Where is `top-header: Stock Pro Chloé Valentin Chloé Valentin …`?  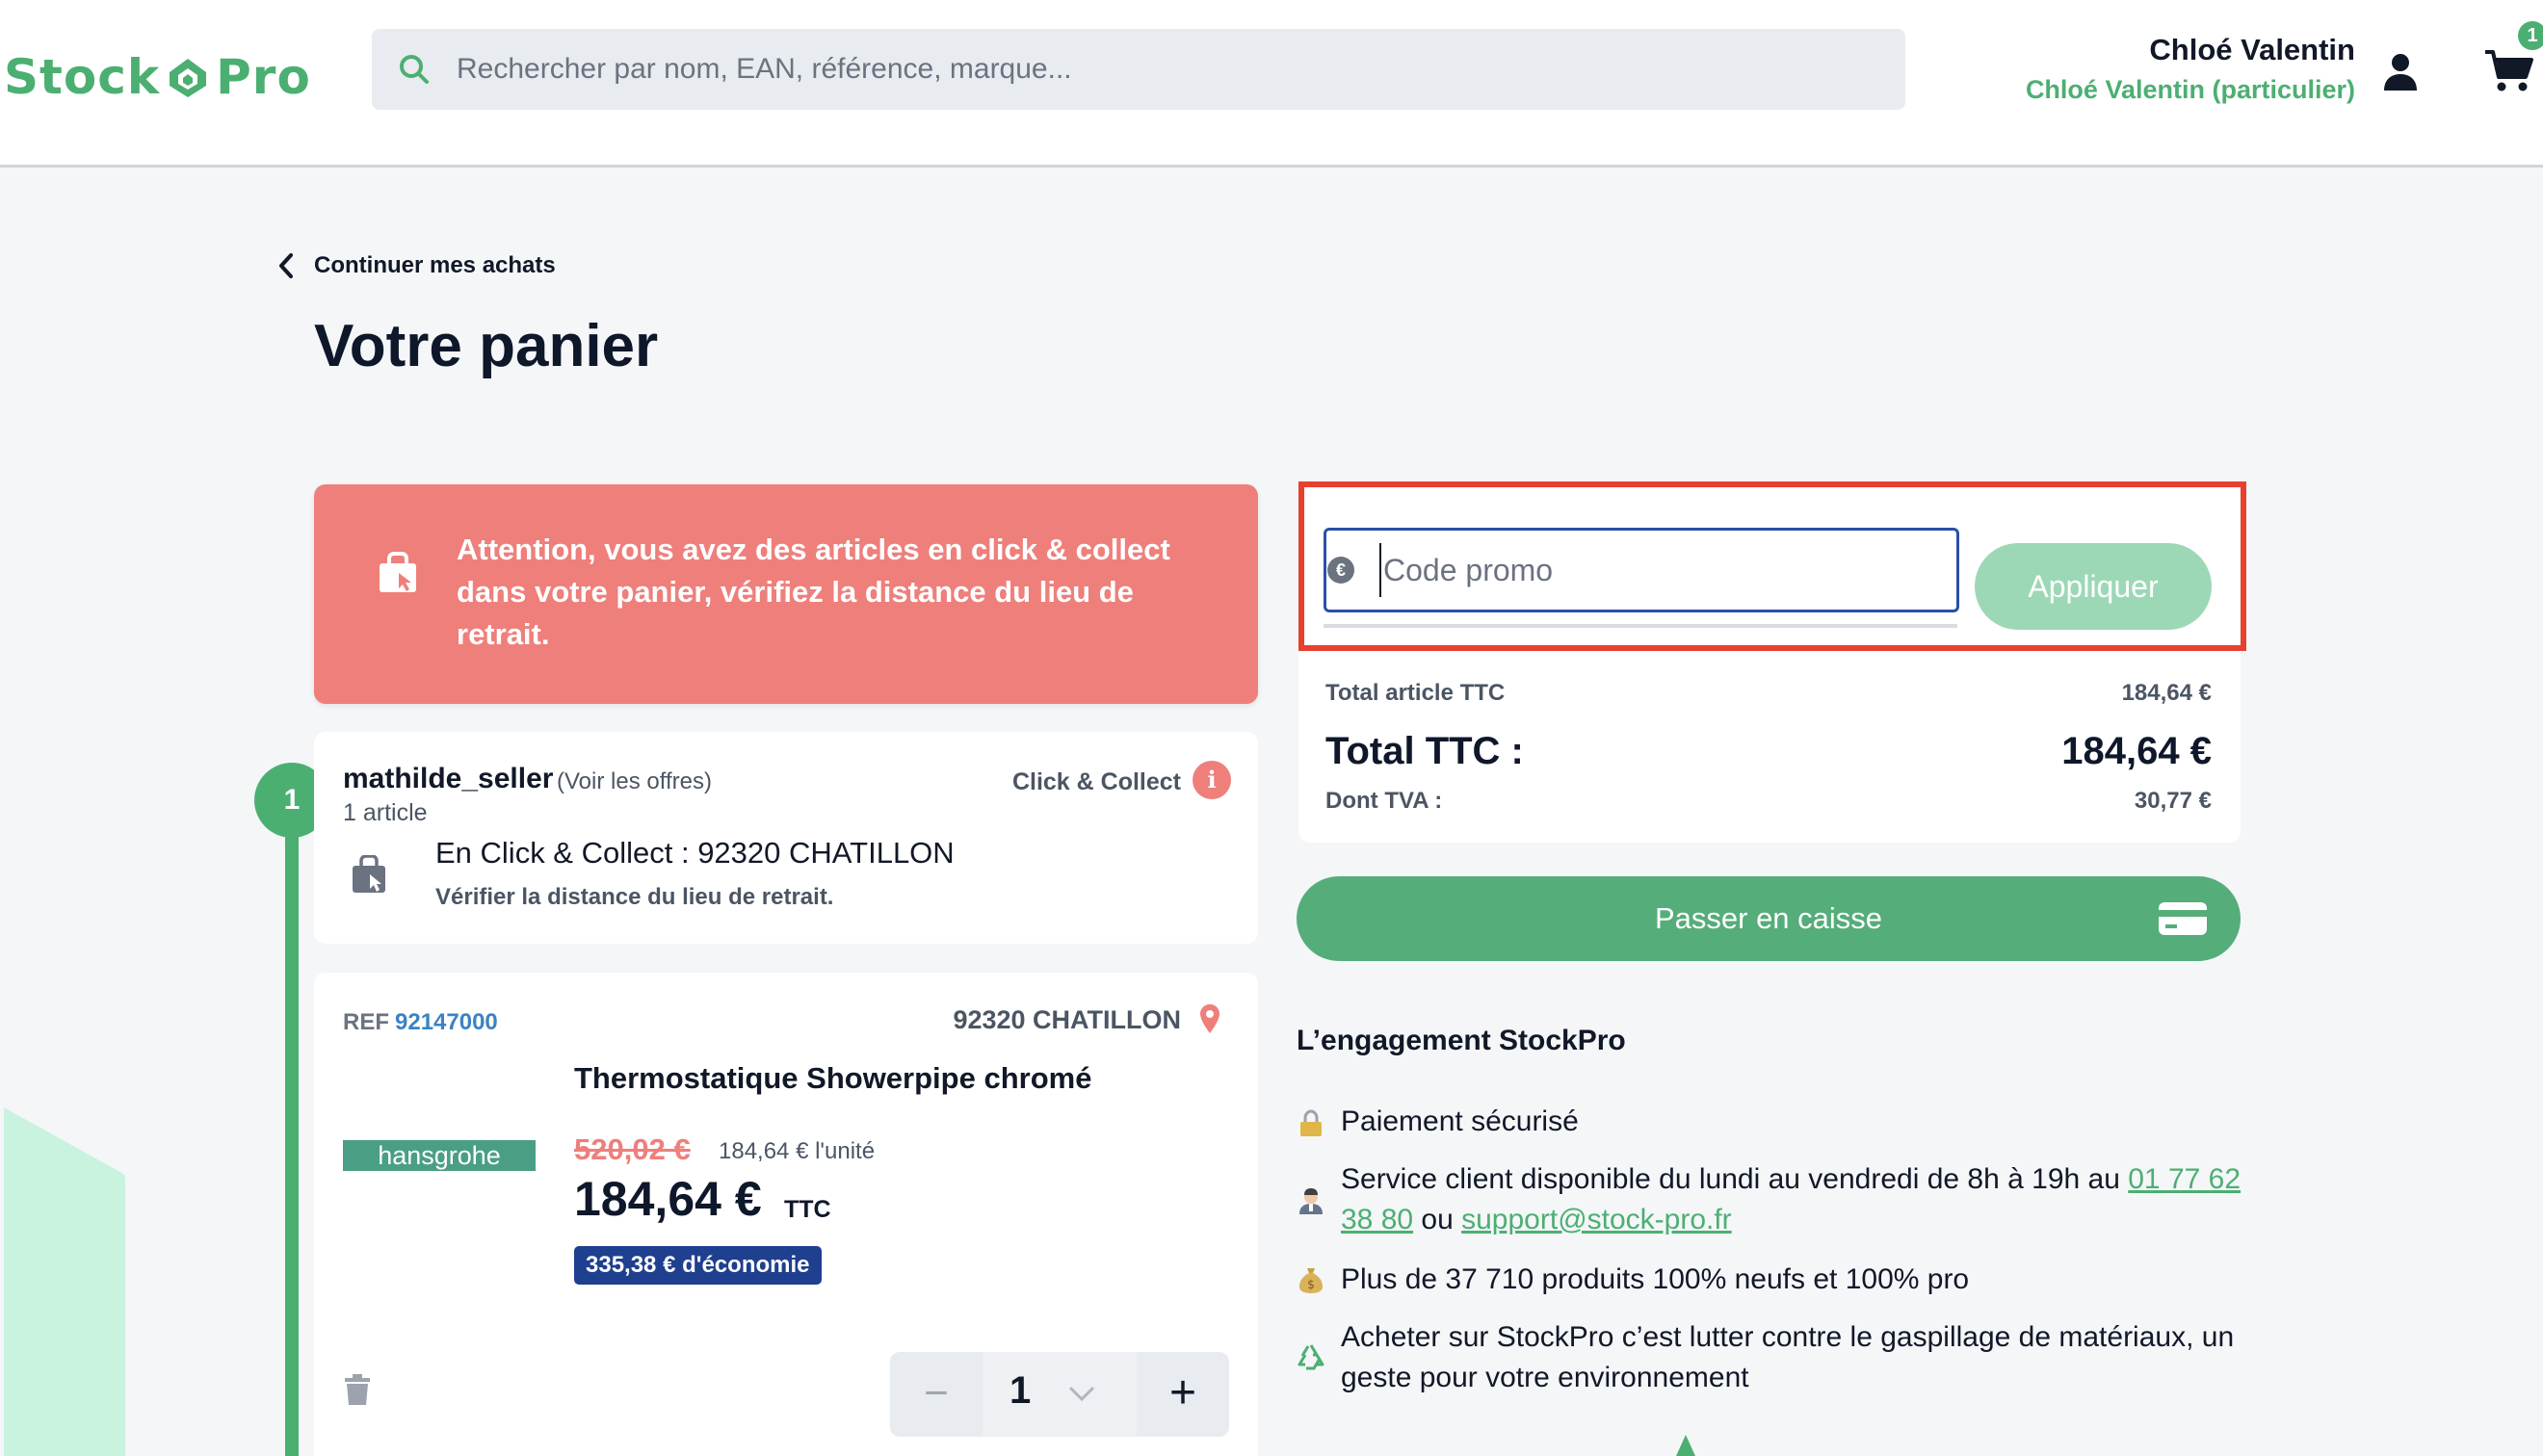 top-header: Stock Pro Chloé Valentin Chloé Valentin … is located at coordinates (1271, 84).